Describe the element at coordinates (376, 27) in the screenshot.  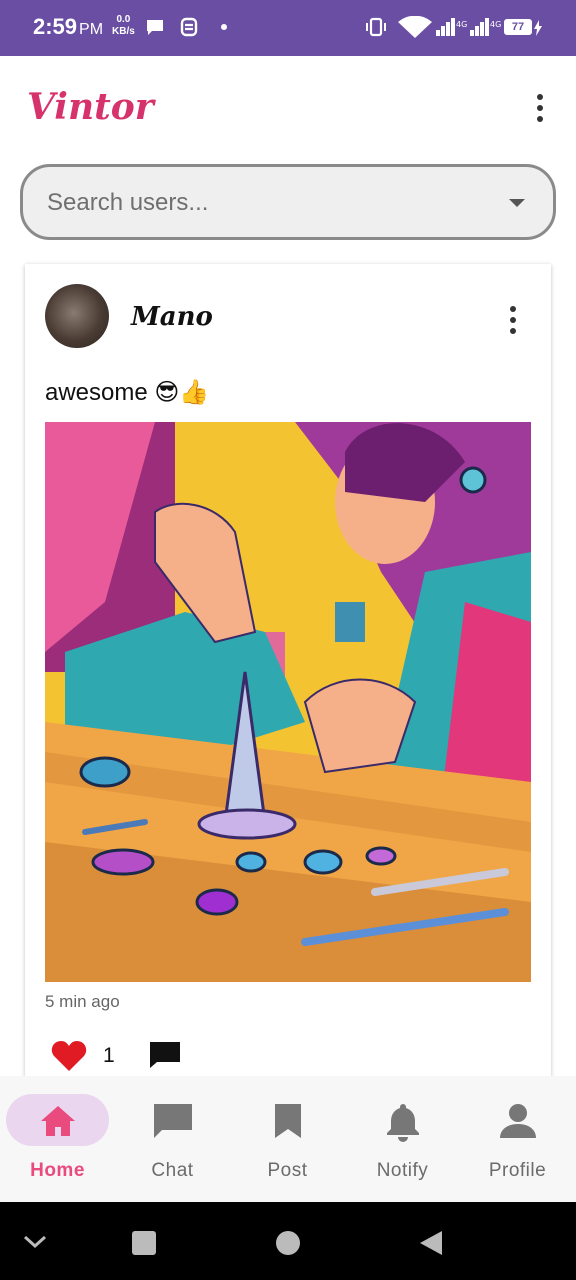
I see `vibrate-icon` at that location.